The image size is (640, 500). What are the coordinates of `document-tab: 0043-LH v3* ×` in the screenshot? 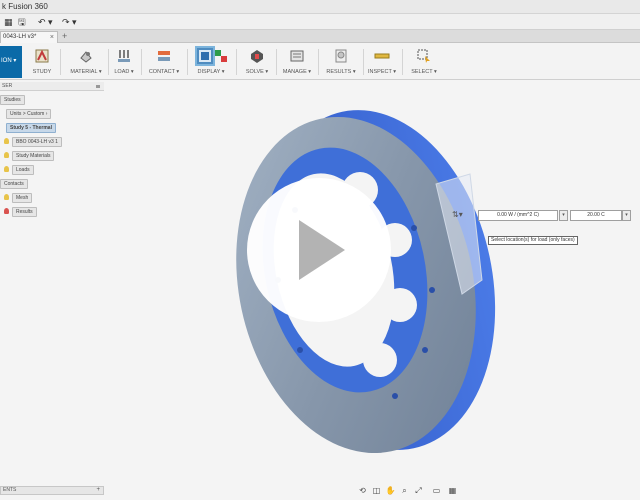 It's located at (29, 37).